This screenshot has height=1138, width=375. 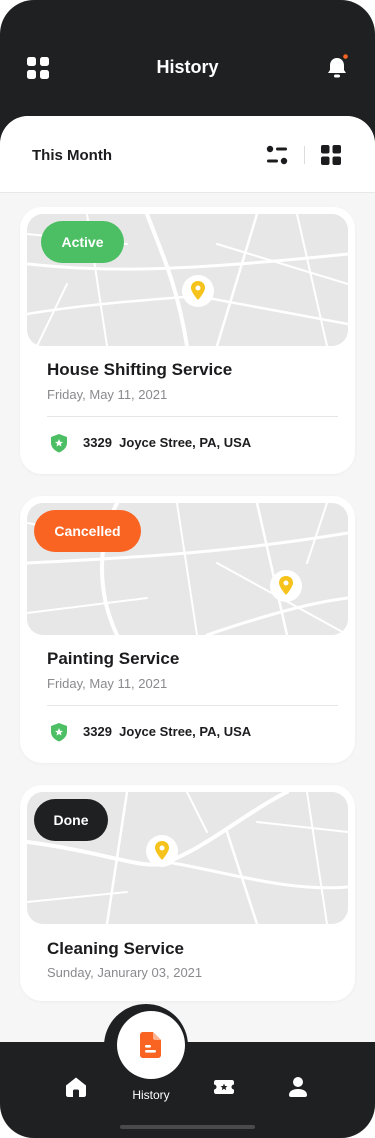 I want to click on service-title: Painting Service, so click(x=113, y=658).